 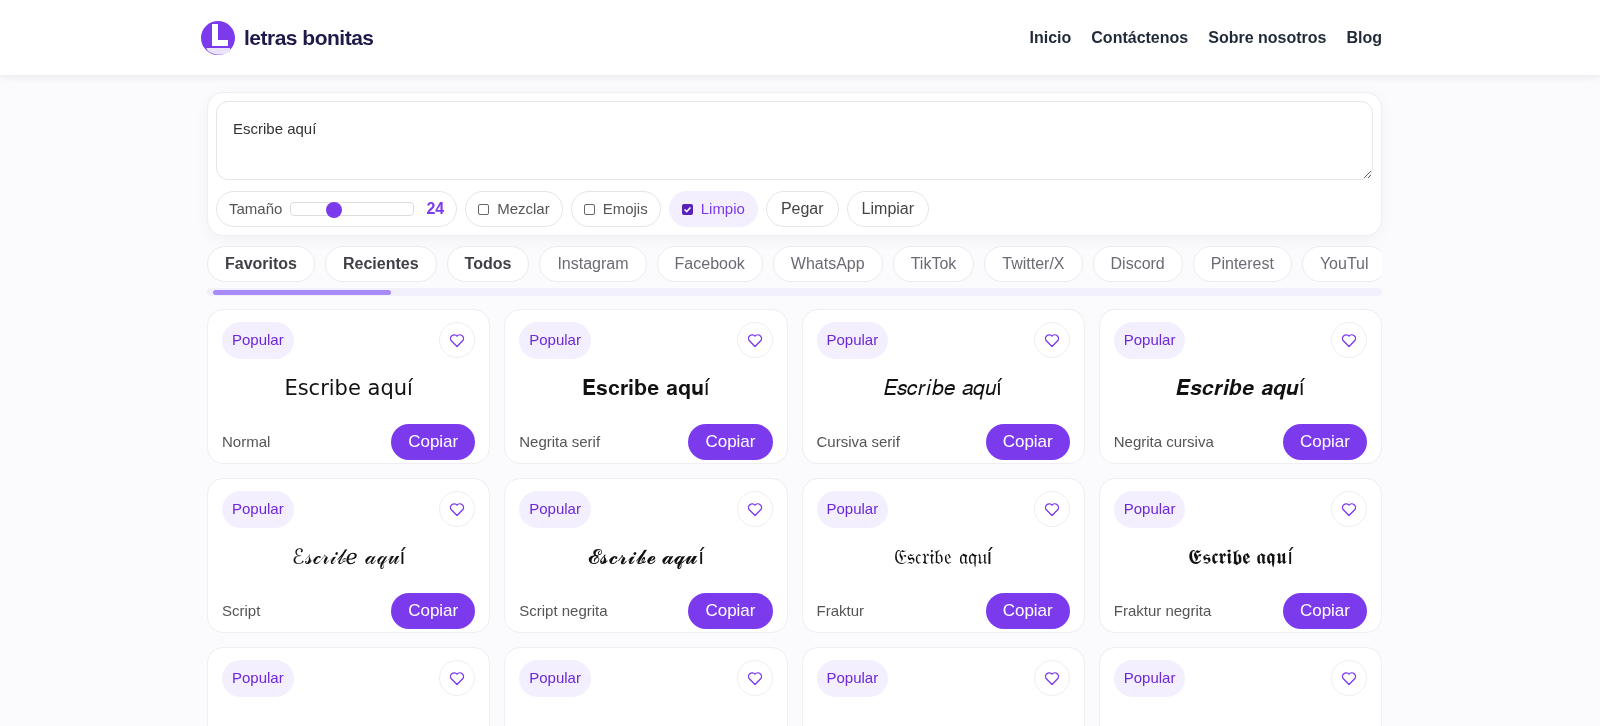 What do you see at coordinates (1267, 37) in the screenshot?
I see `nav-link: Sobre nosotros` at bounding box center [1267, 37].